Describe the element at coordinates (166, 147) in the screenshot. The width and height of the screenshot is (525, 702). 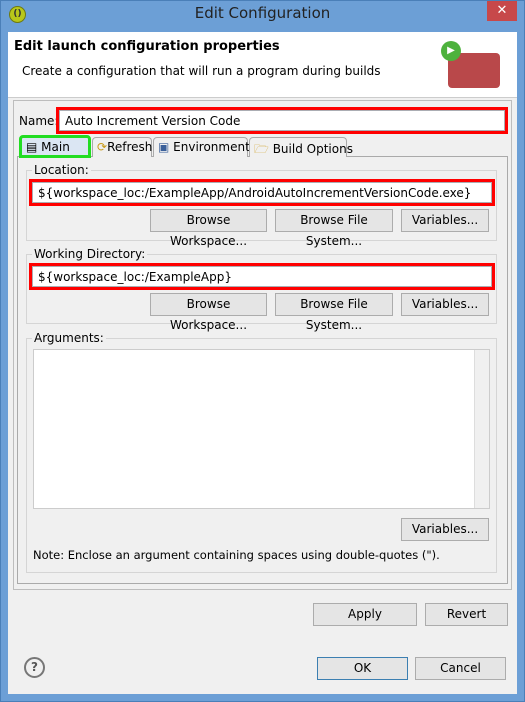
I see `environment-icon: ▣` at that location.